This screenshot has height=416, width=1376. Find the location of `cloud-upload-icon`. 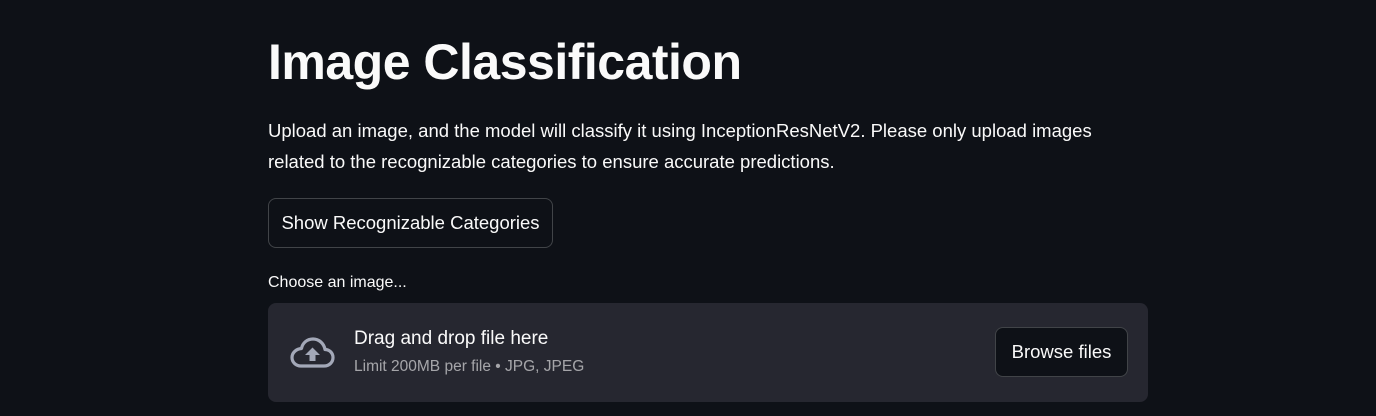

cloud-upload-icon is located at coordinates (312, 352).